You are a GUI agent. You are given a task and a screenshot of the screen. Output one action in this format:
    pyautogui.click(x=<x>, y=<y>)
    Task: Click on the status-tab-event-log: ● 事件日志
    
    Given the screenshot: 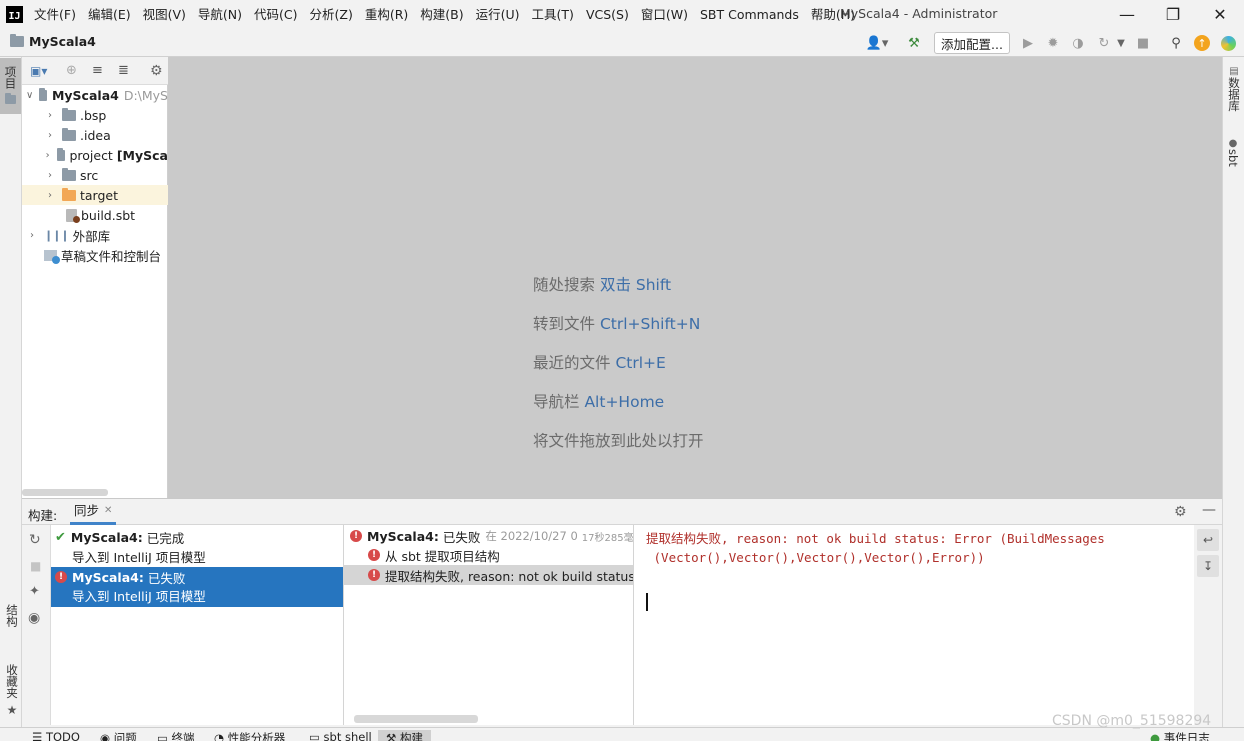 What is the action you would take?
    pyautogui.click(x=1180, y=735)
    